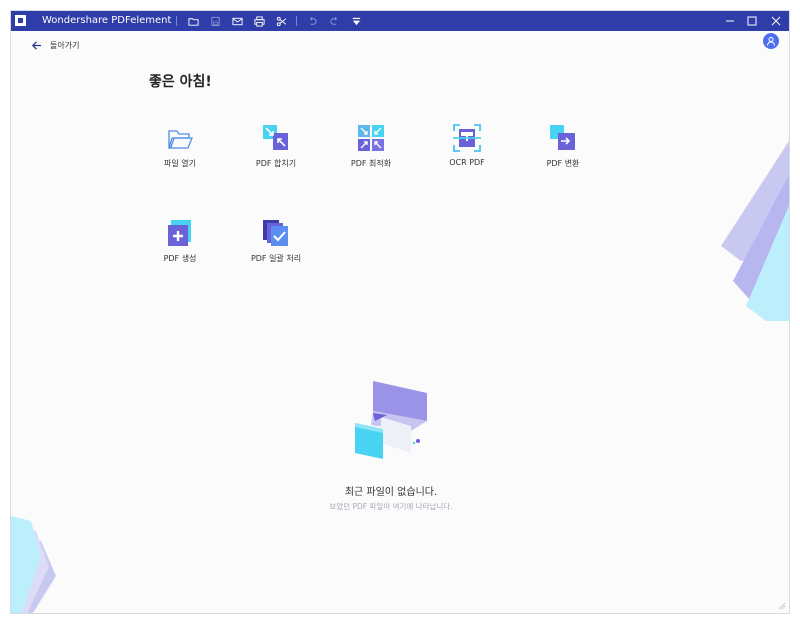 This screenshot has width=800, height=624. I want to click on tool-ocr-pdf: OCR PDF, so click(467, 145).